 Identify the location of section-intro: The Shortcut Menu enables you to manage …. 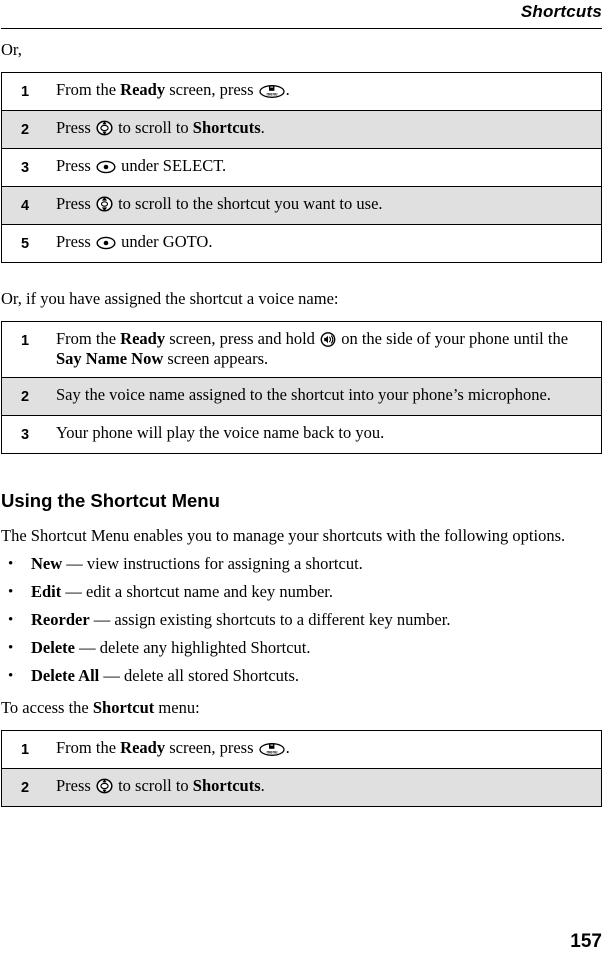
(283, 535).